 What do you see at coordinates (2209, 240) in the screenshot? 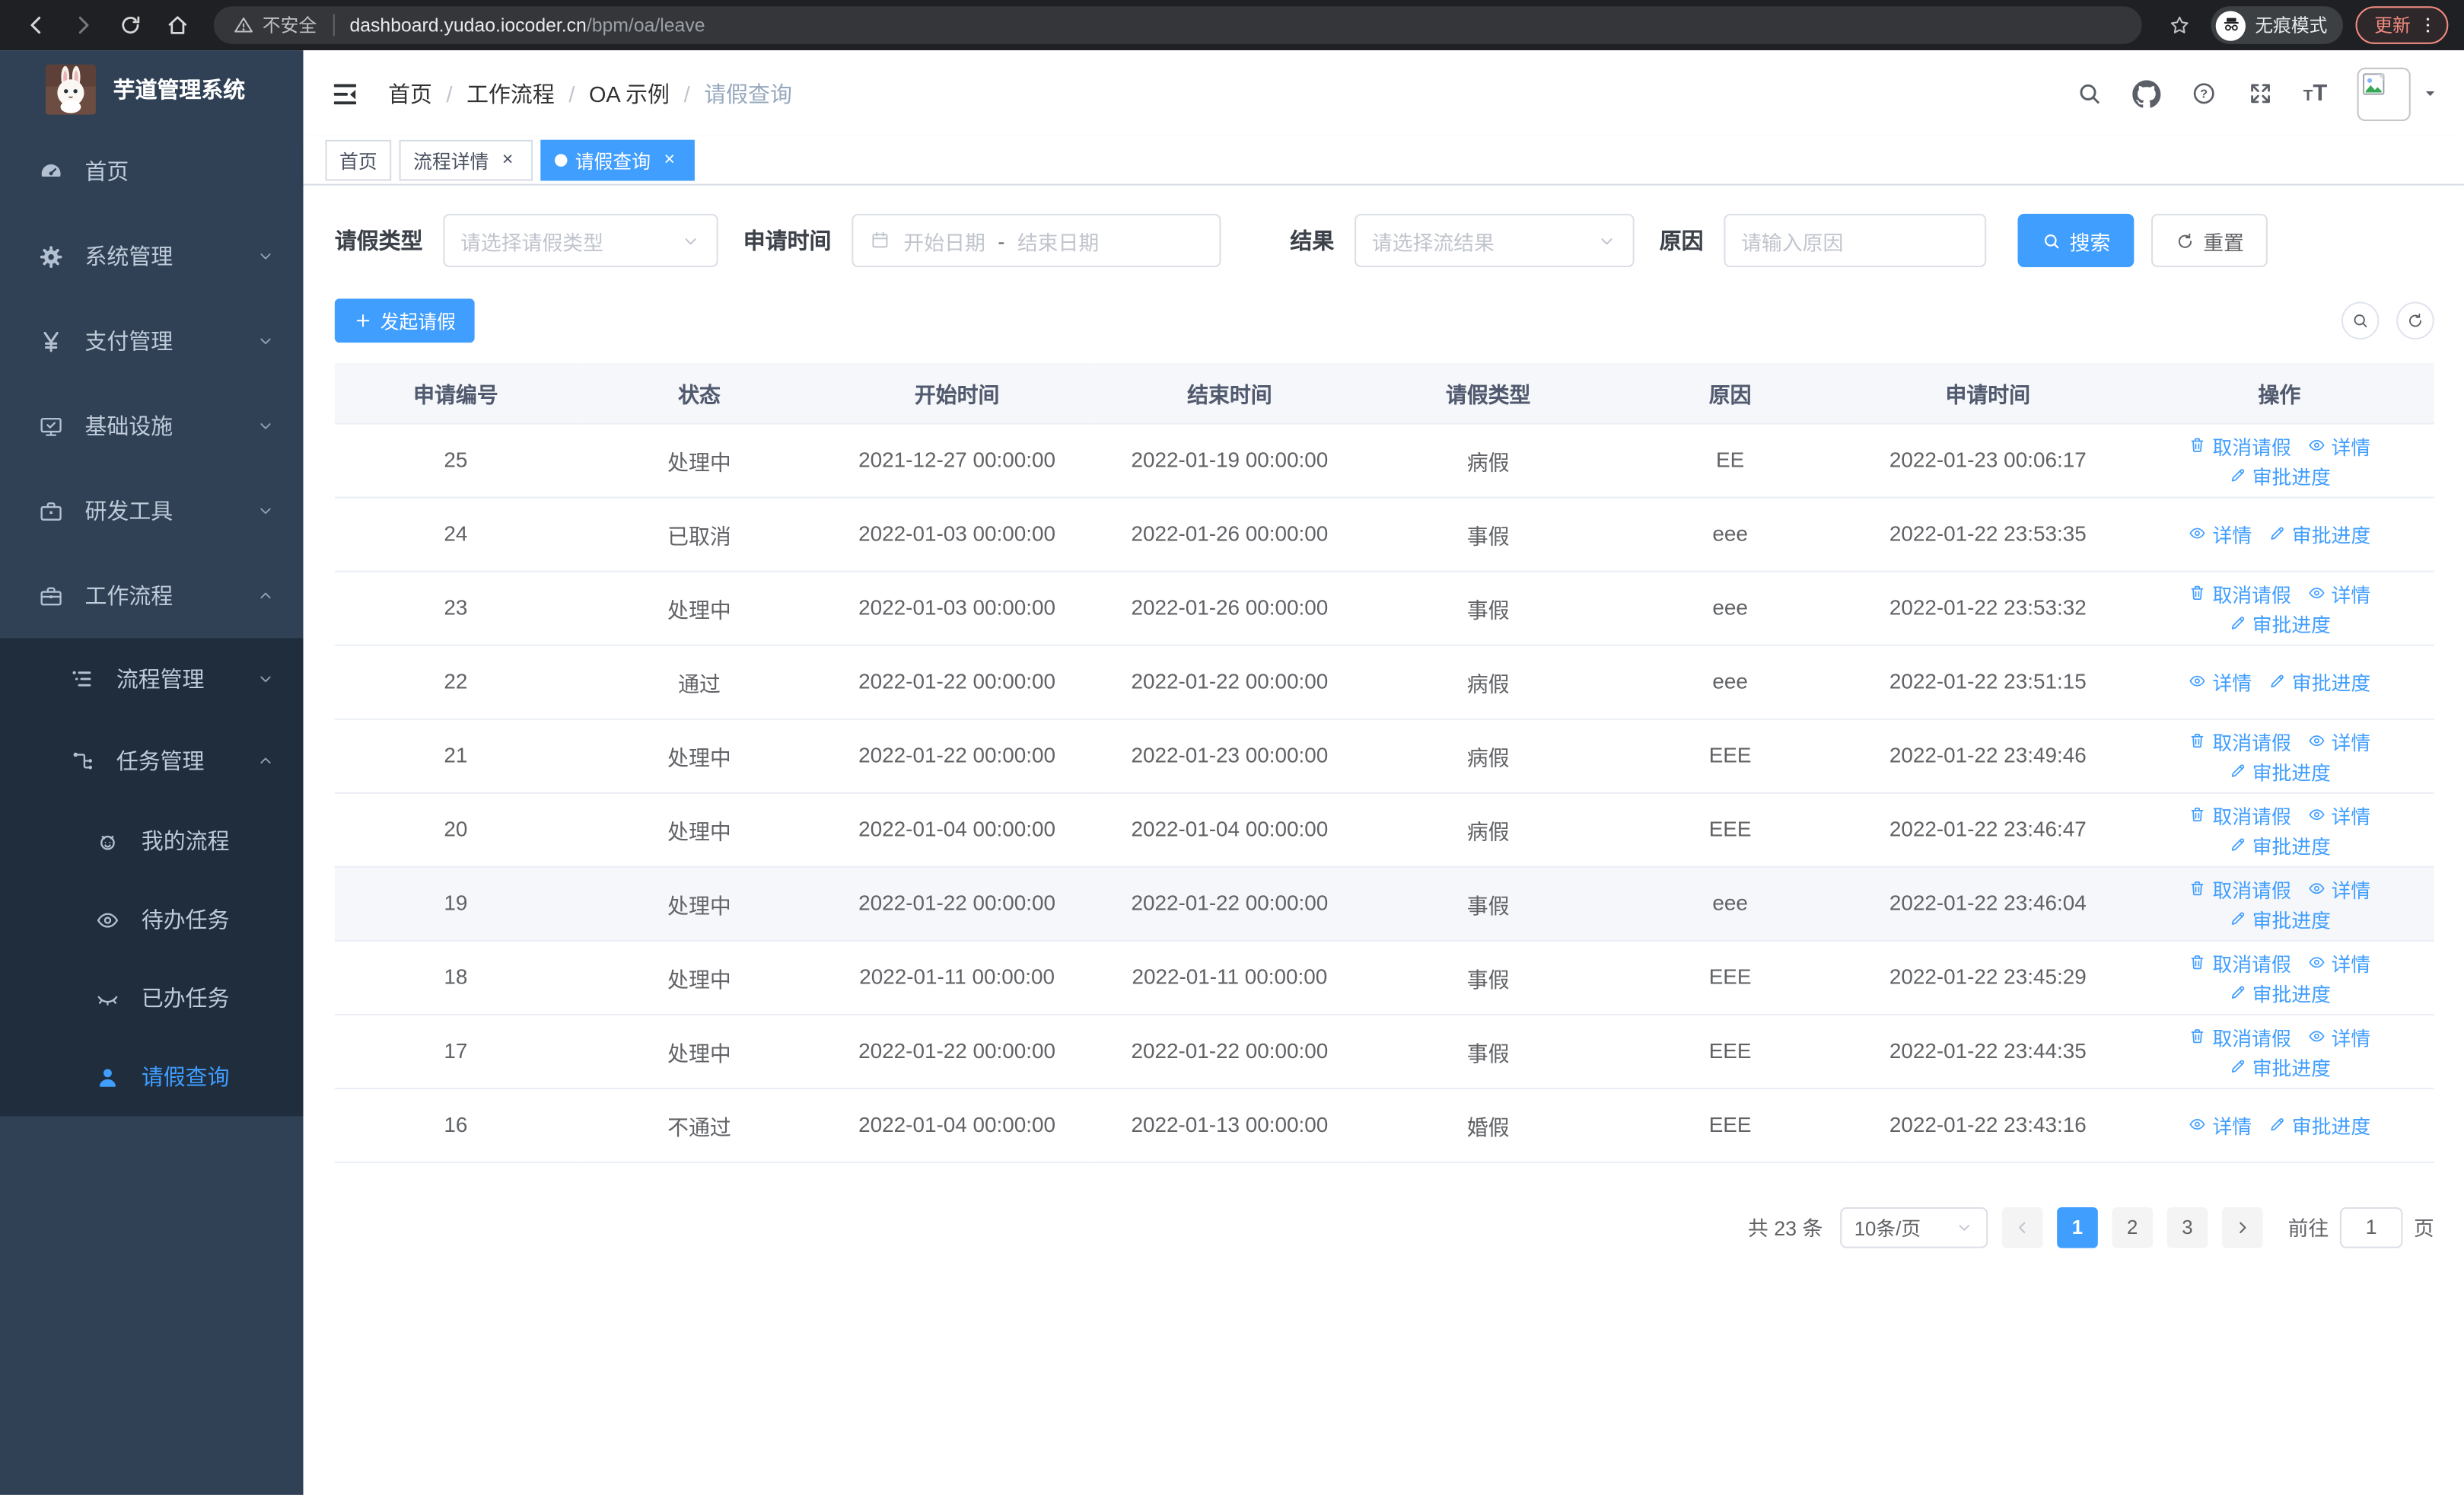
I see `reset-button: 重置` at bounding box center [2209, 240].